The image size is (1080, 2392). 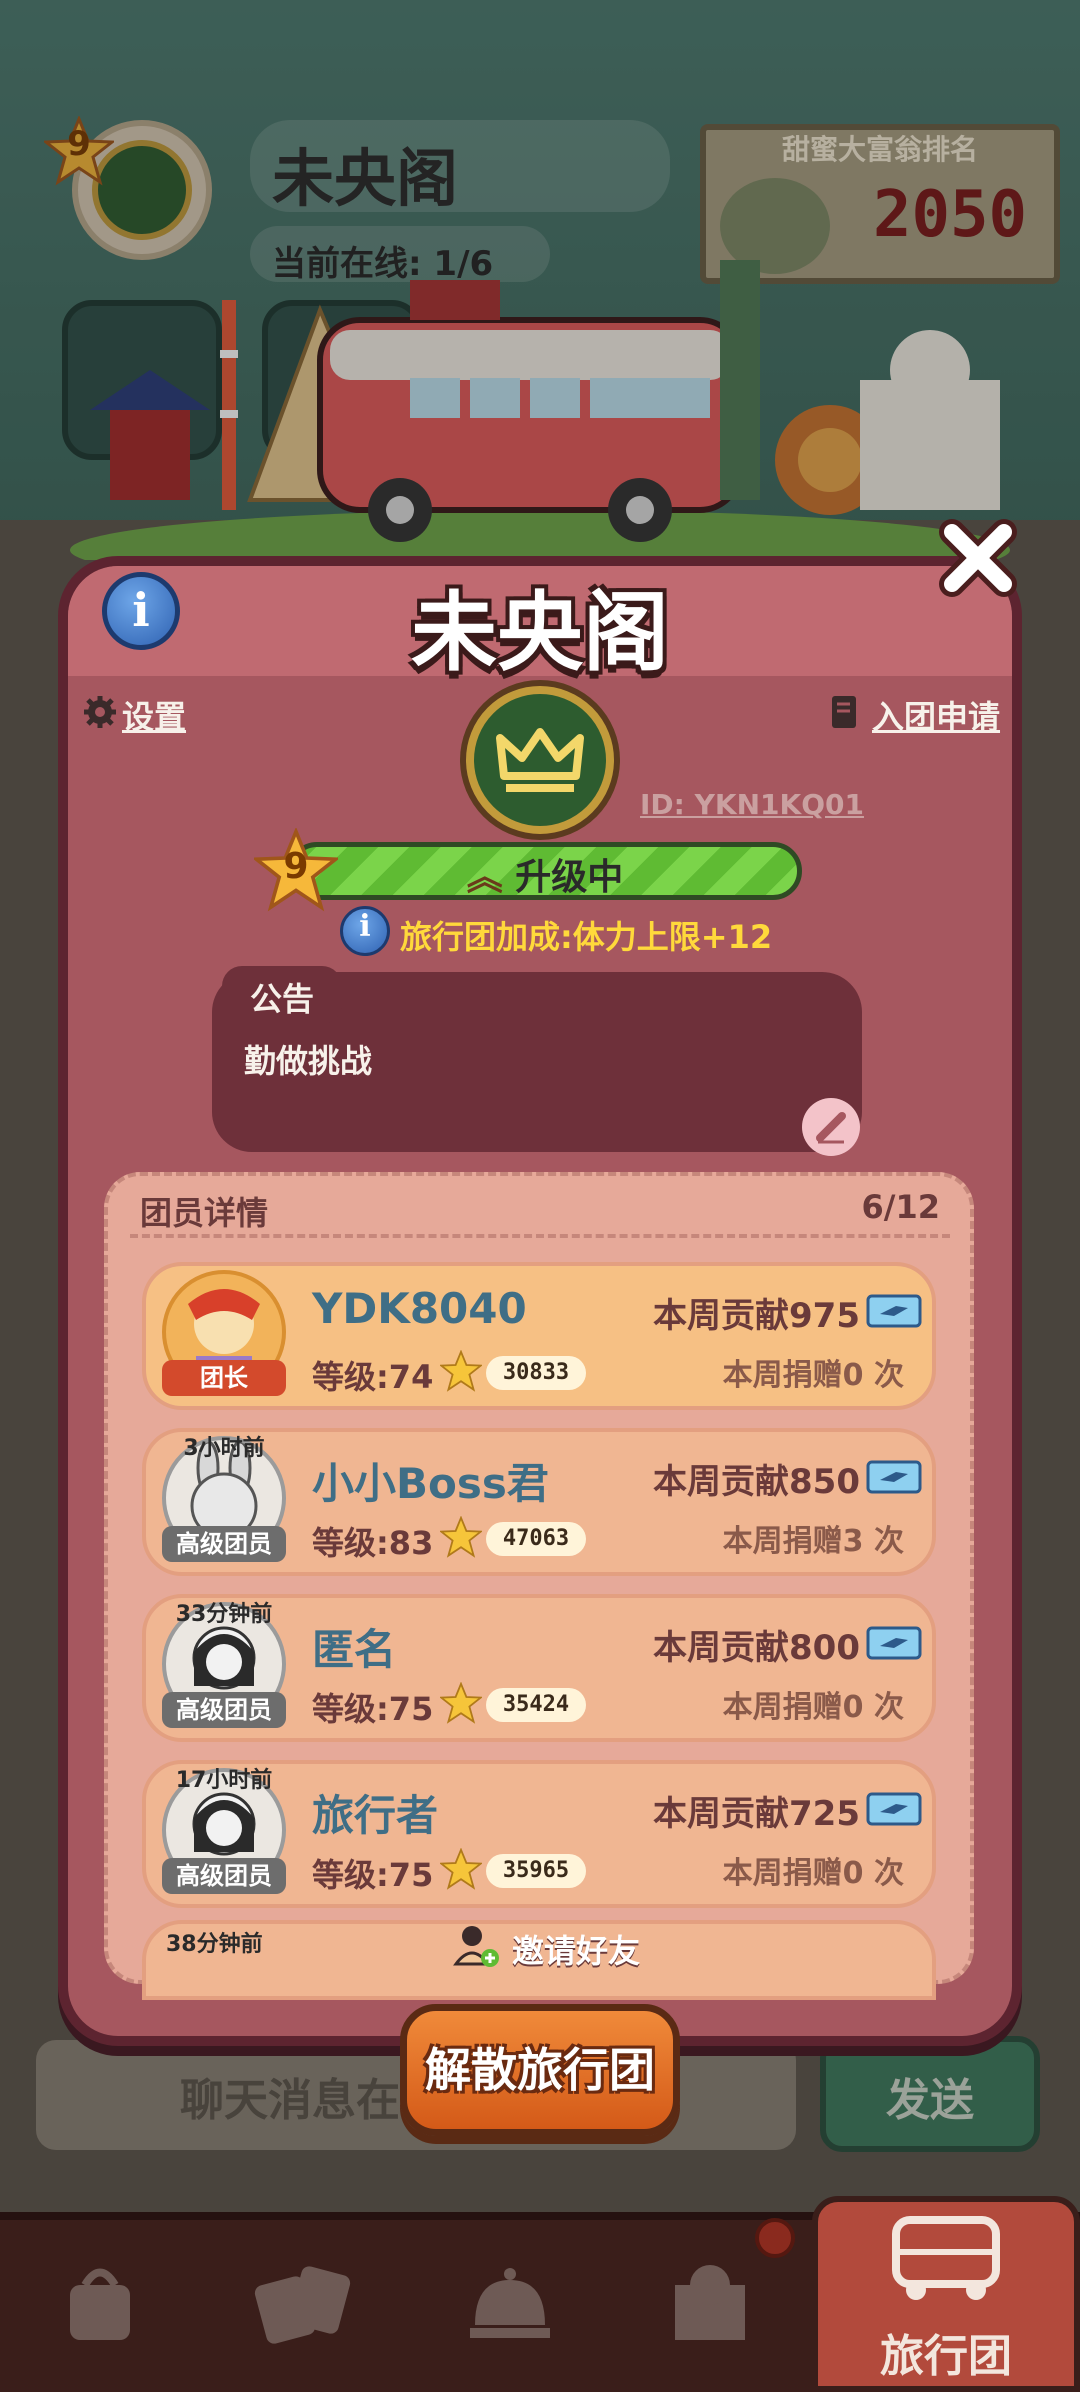 I want to click on last-online-time: 3小时前, so click(x=224, y=1448).